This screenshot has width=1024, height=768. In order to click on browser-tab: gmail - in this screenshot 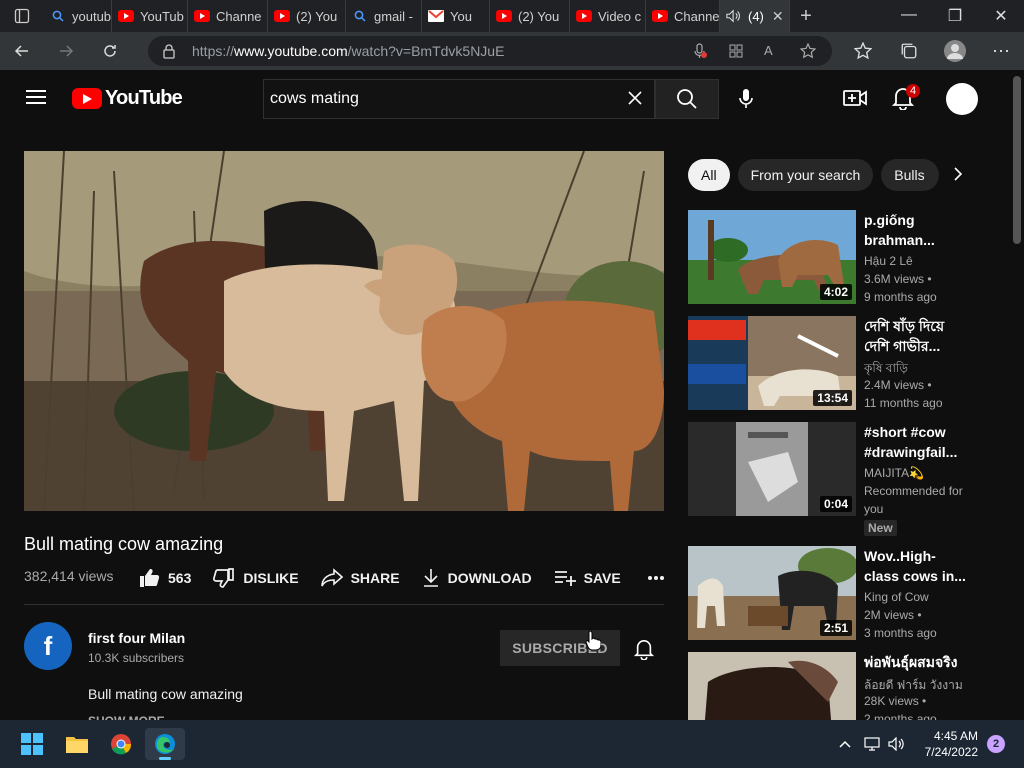, I will do `click(384, 16)`.